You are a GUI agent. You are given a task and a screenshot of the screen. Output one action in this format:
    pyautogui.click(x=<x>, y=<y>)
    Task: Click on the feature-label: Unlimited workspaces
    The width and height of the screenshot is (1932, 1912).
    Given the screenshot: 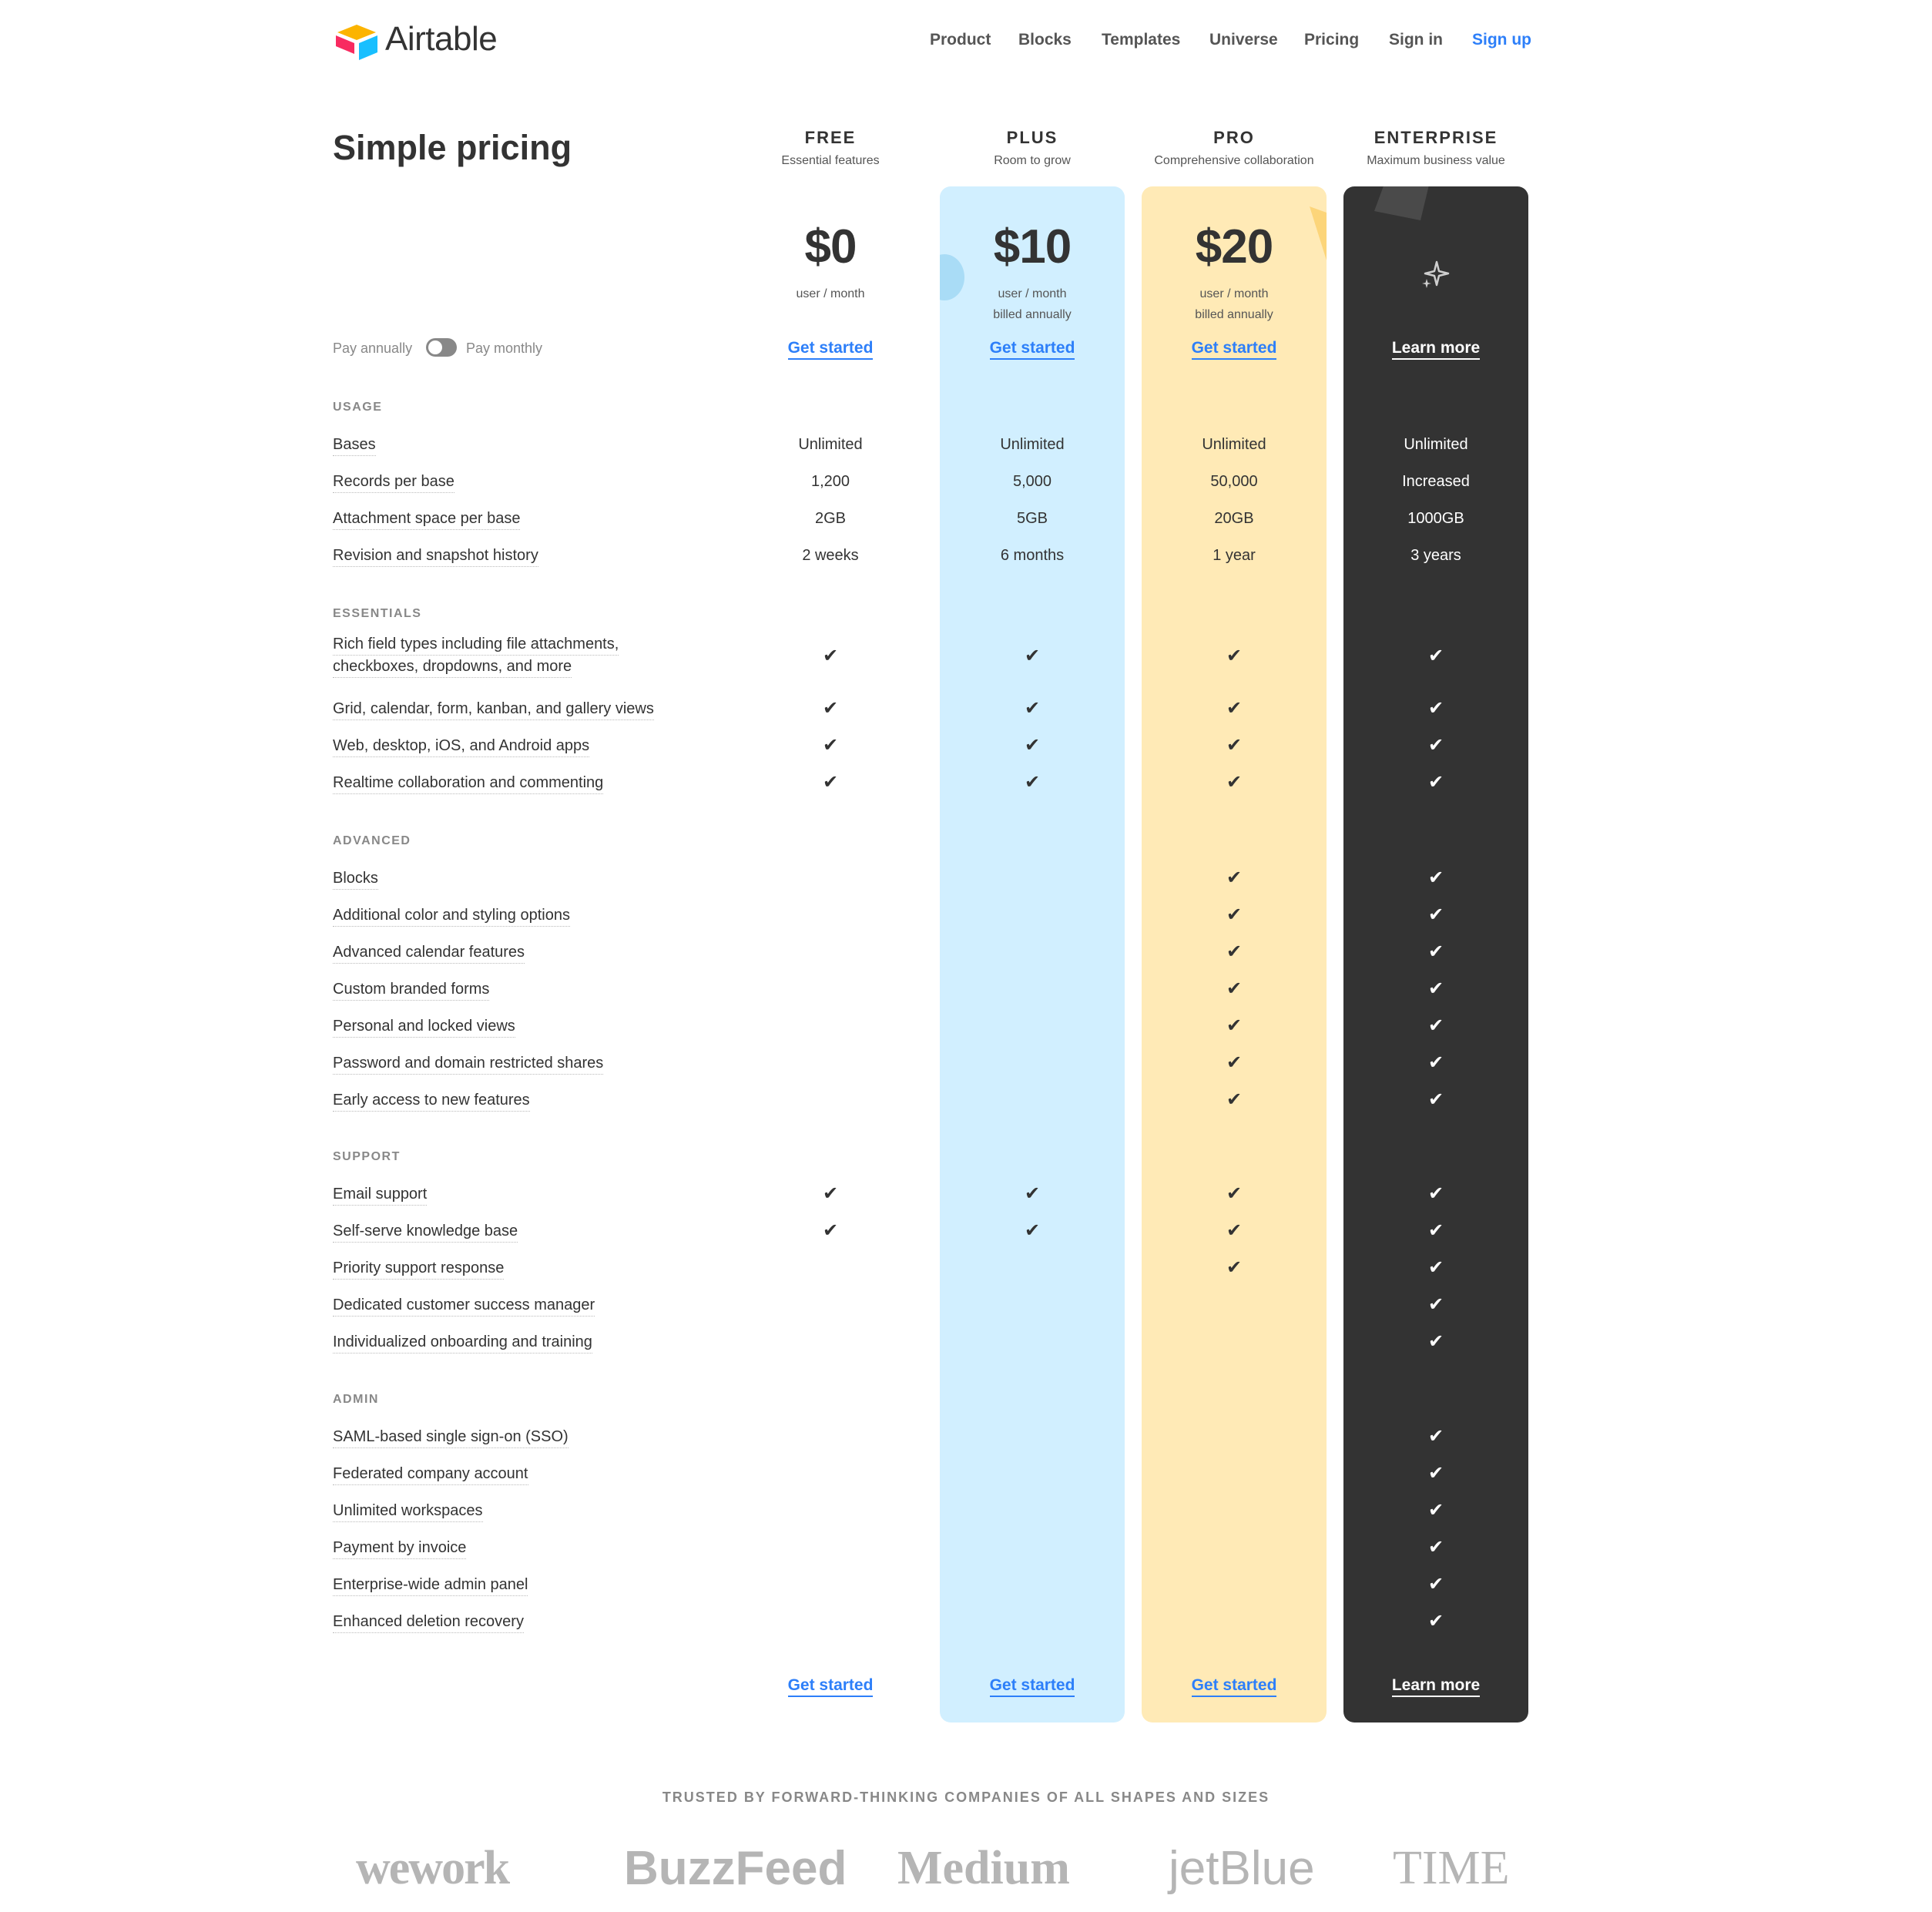 What is the action you would take?
    pyautogui.click(x=408, y=1511)
    